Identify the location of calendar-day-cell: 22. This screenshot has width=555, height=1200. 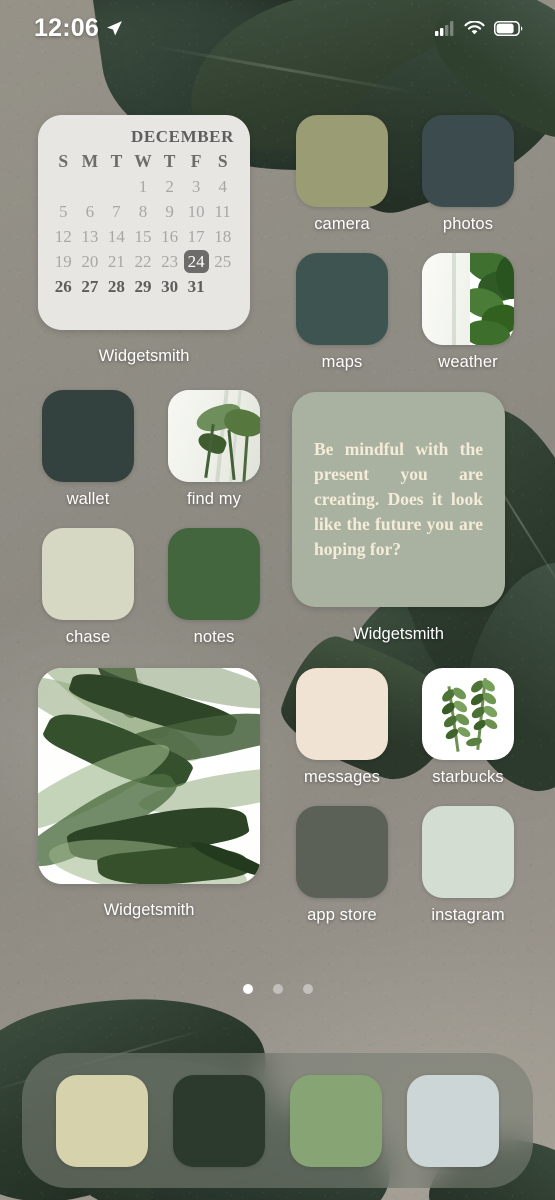
(143, 261).